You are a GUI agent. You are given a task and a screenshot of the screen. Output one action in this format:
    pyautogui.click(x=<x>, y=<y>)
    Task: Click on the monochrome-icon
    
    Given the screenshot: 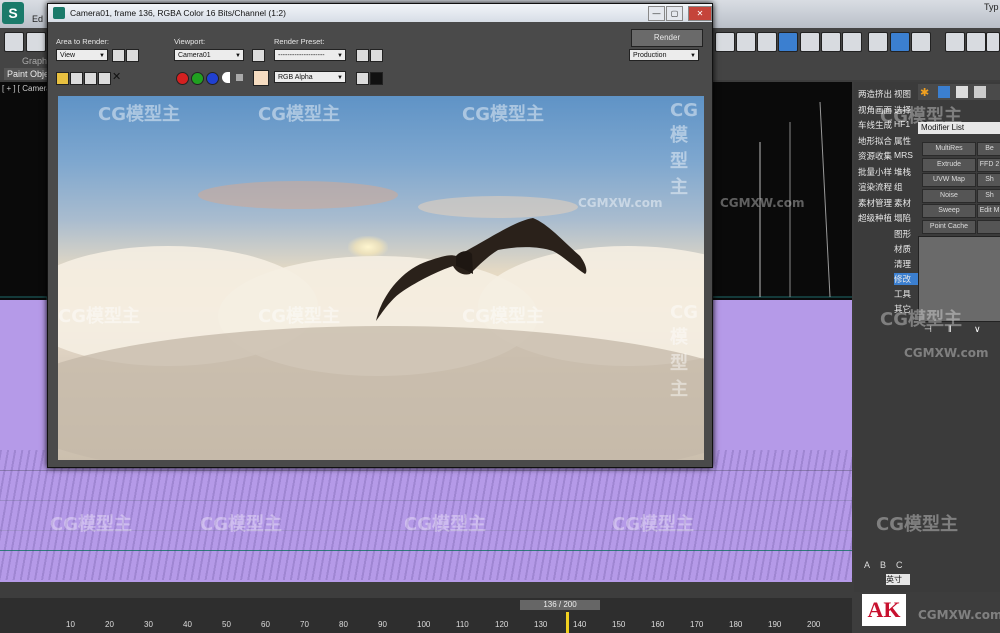 What is the action you would take?
    pyautogui.click(x=239, y=77)
    